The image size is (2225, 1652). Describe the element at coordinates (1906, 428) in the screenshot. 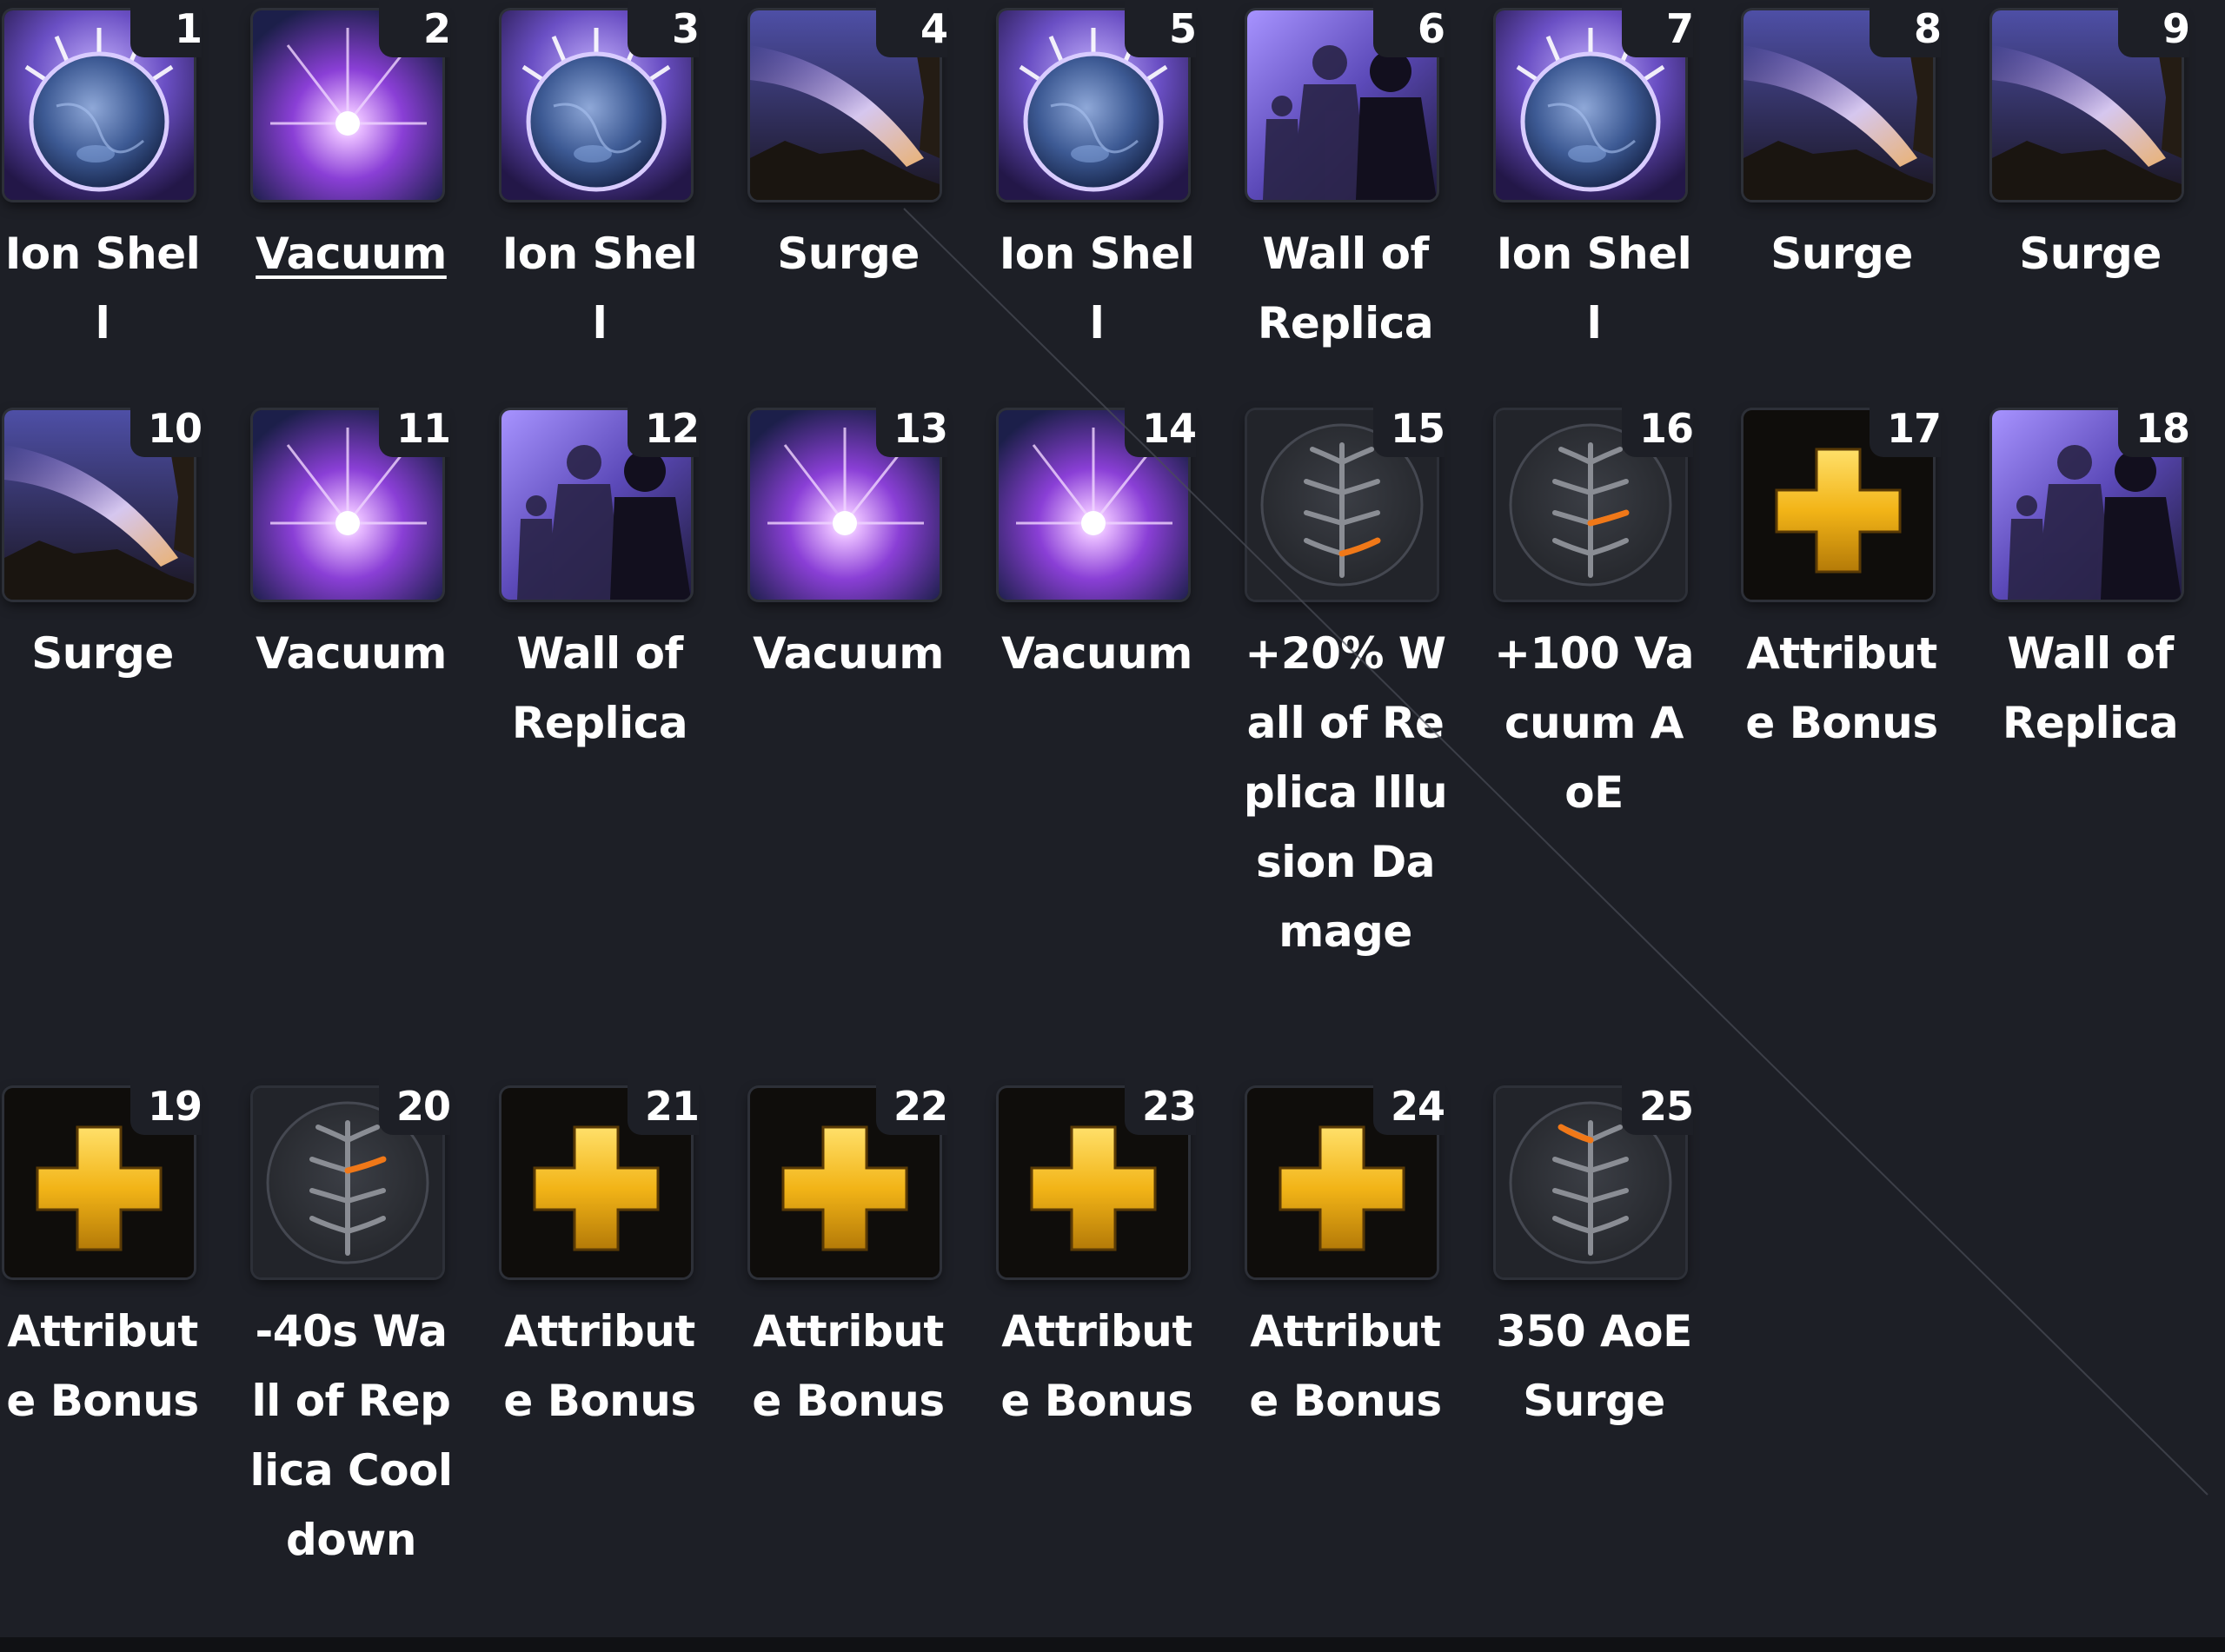

I see `level-number: 17` at that location.